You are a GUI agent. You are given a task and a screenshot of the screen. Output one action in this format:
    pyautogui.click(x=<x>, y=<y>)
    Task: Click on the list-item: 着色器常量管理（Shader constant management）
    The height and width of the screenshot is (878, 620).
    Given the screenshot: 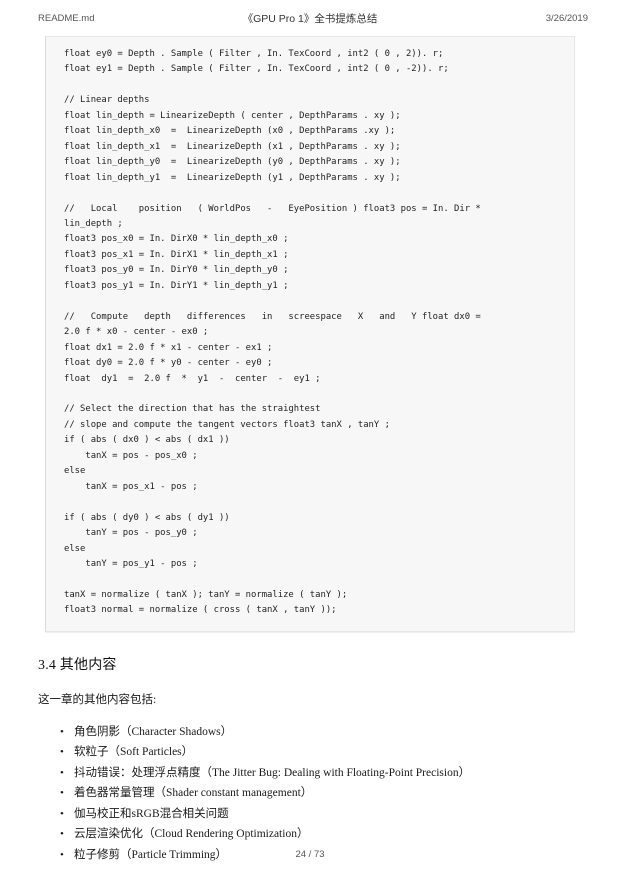 What is the action you would take?
    pyautogui.click(x=340, y=793)
    